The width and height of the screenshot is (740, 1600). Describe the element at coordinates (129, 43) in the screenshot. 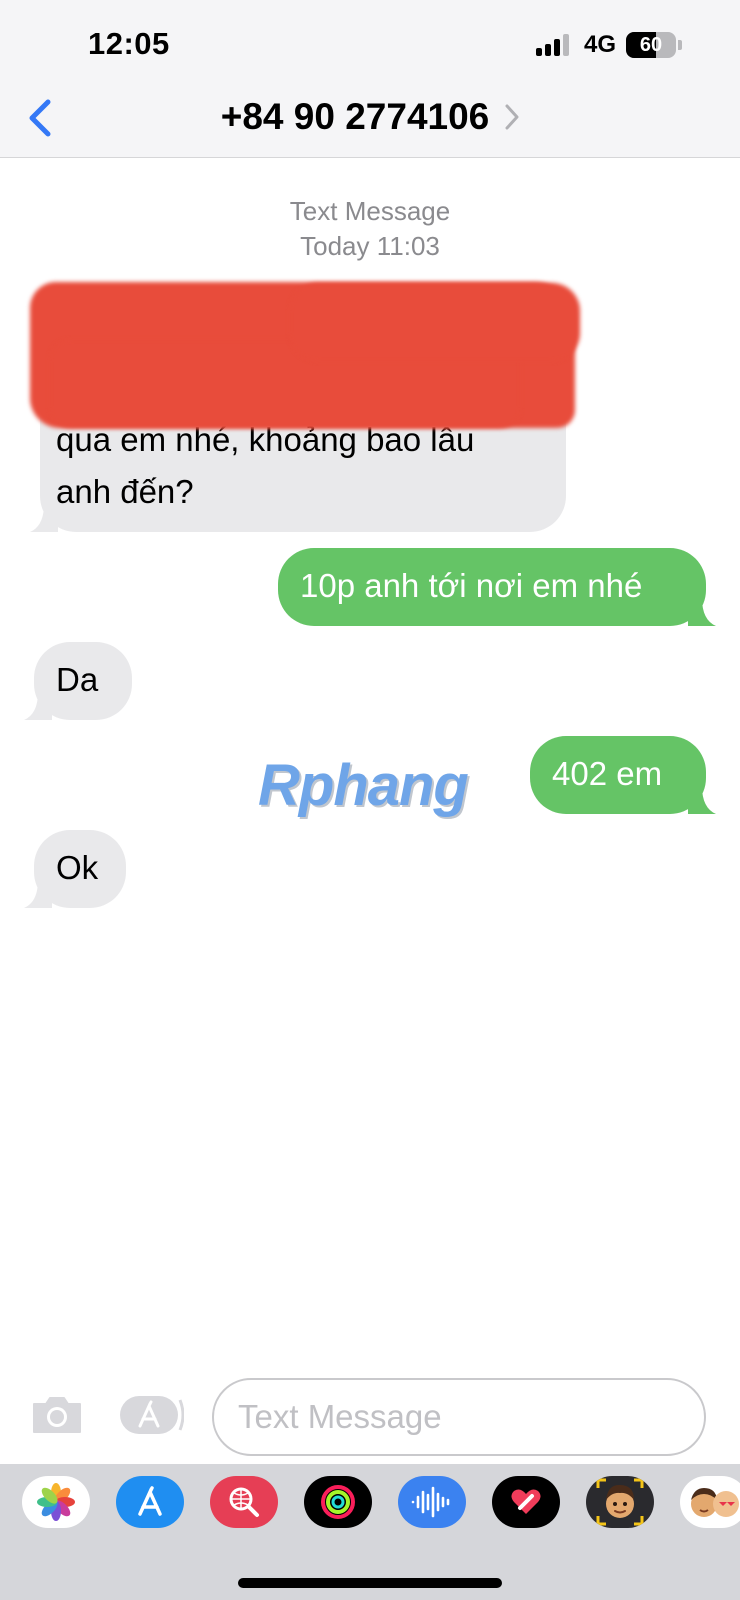

I see `status-time: 12:05` at that location.